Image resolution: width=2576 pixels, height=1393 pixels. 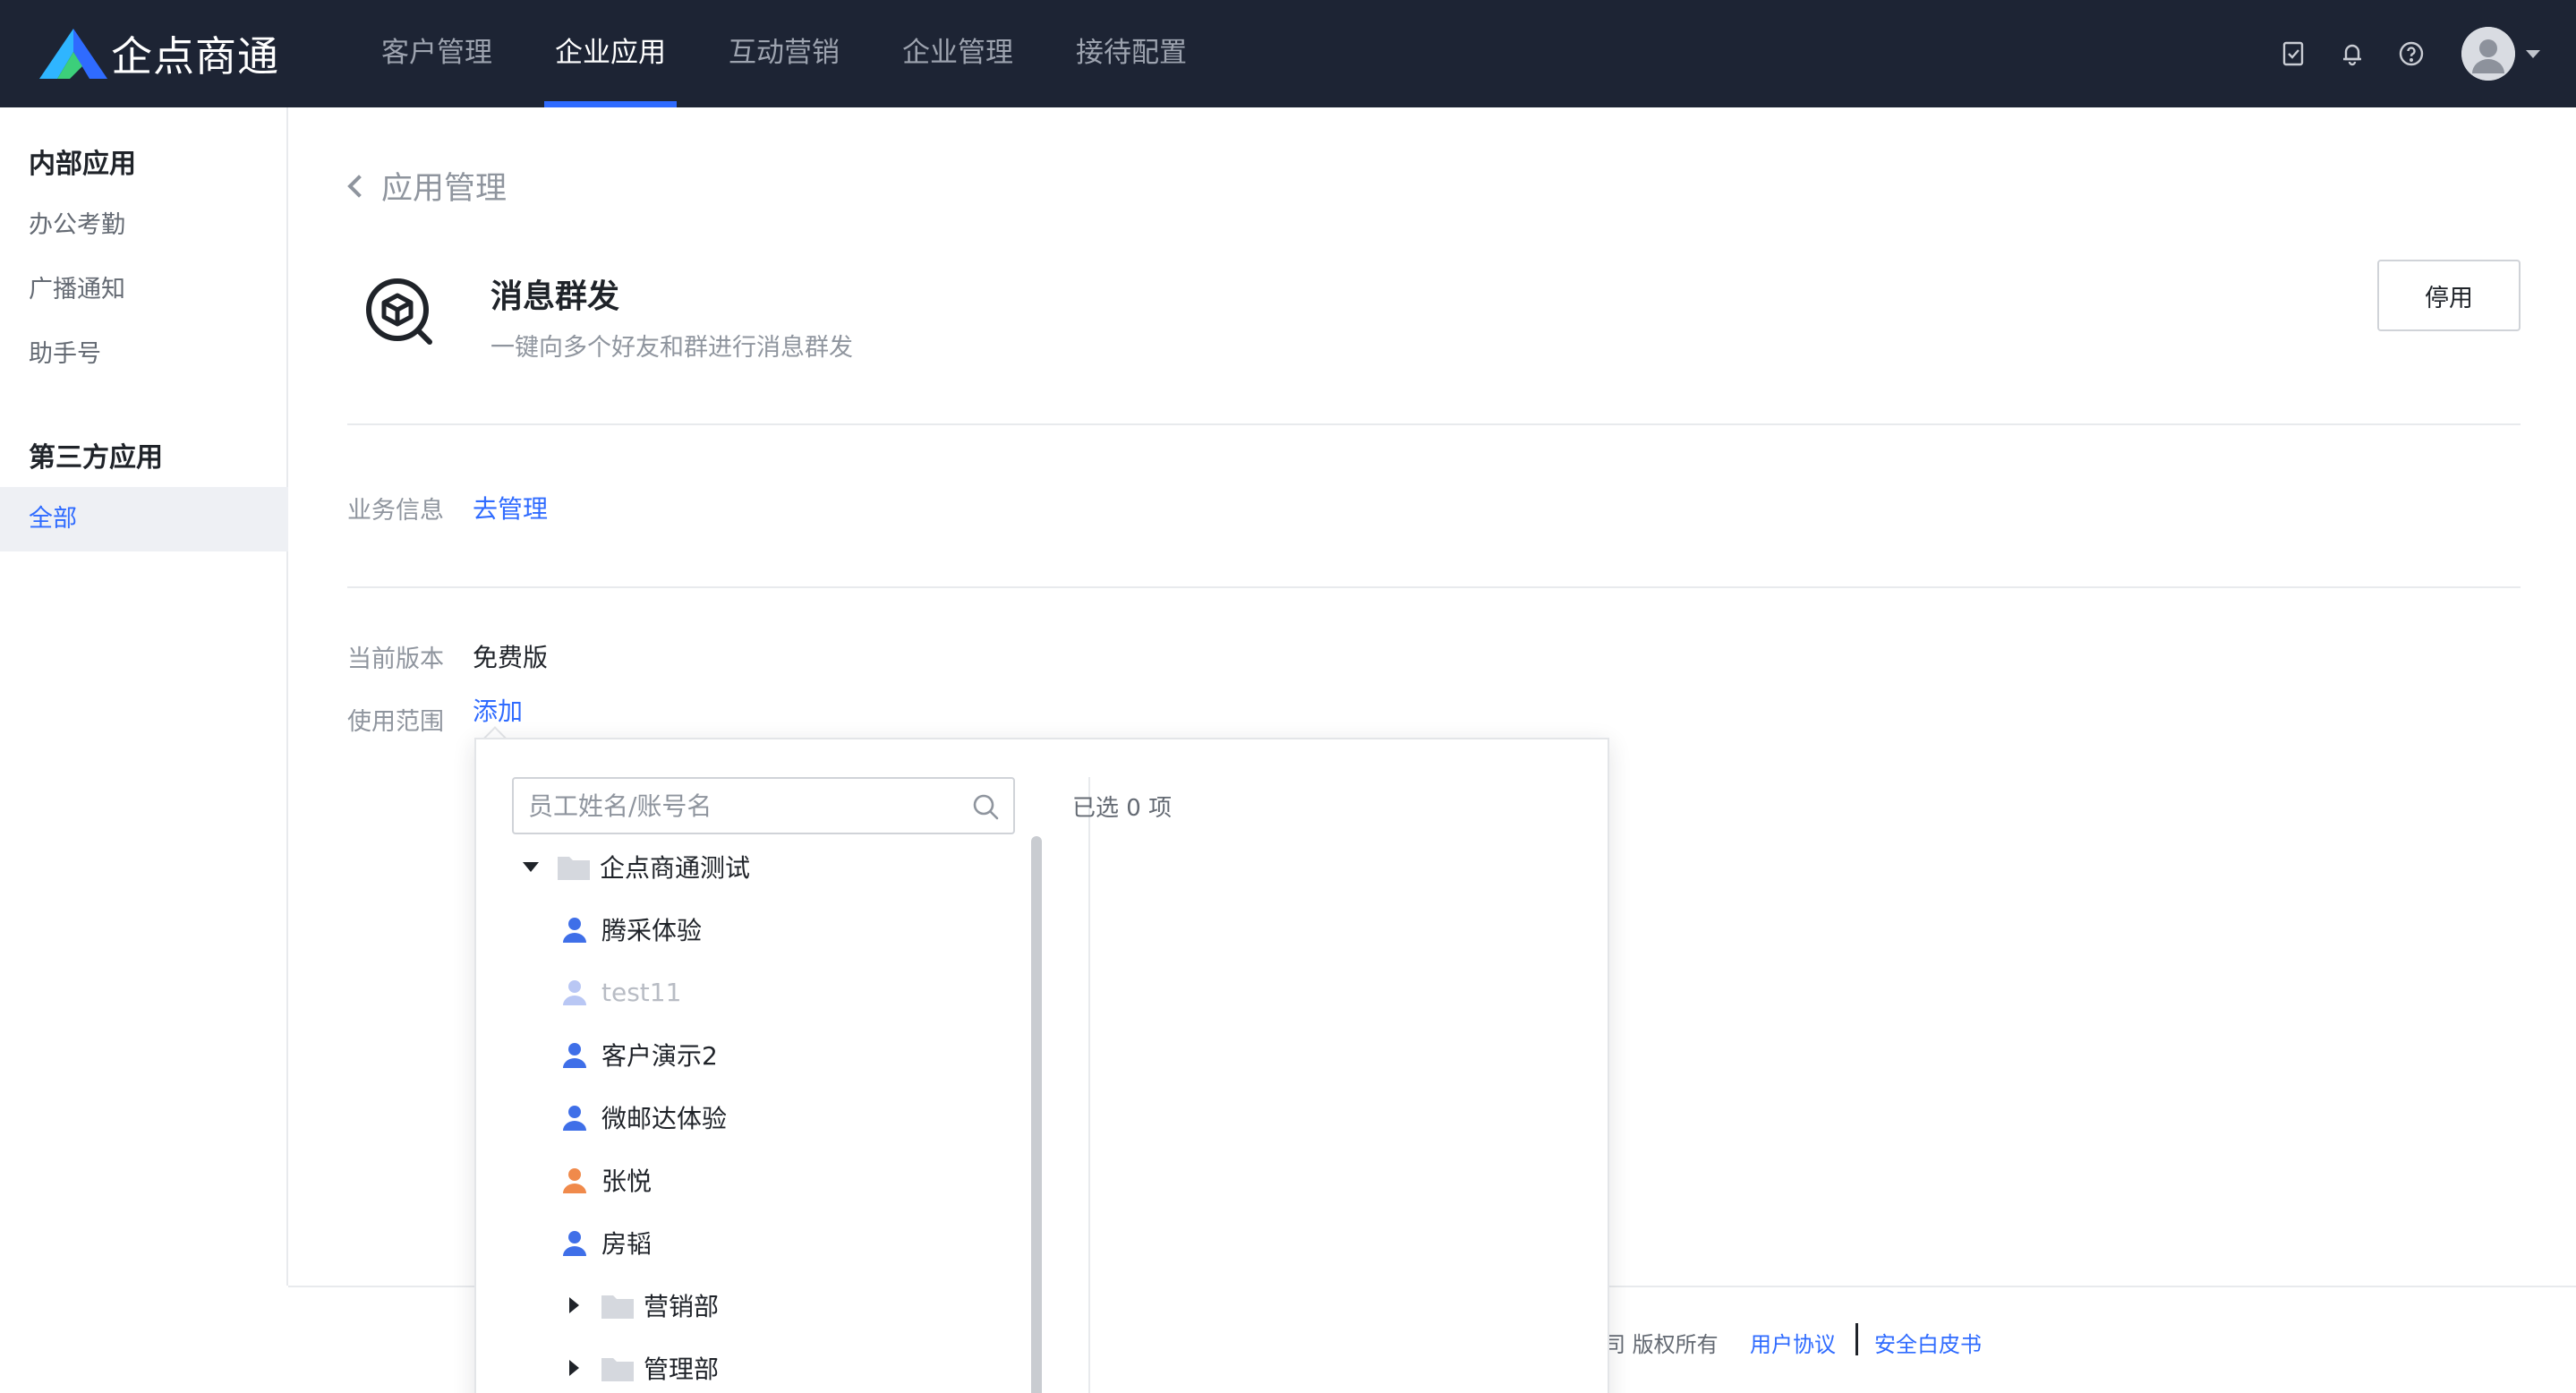 What do you see at coordinates (498, 710) in the screenshot?
I see `add-scope-link: 添加` at bounding box center [498, 710].